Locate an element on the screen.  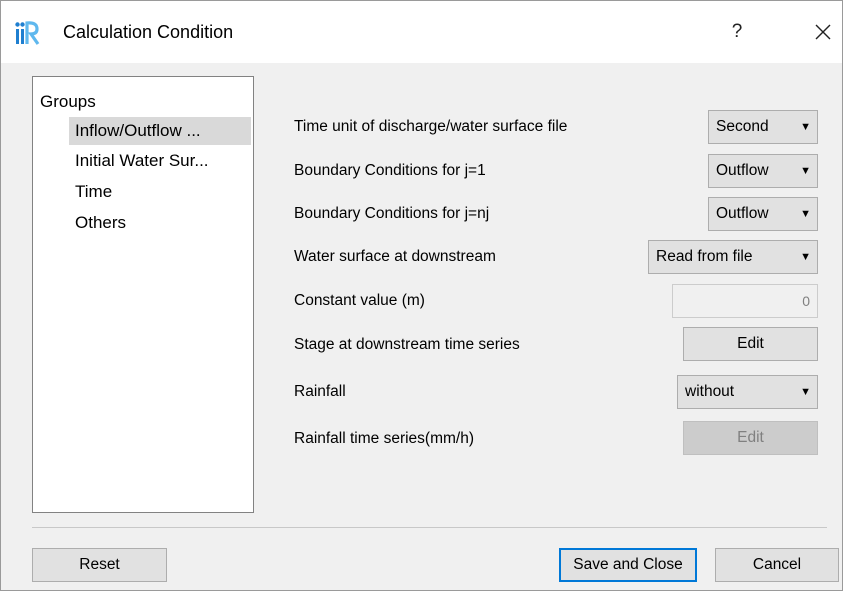
groups-header: Groups is located at coordinates (68, 101).